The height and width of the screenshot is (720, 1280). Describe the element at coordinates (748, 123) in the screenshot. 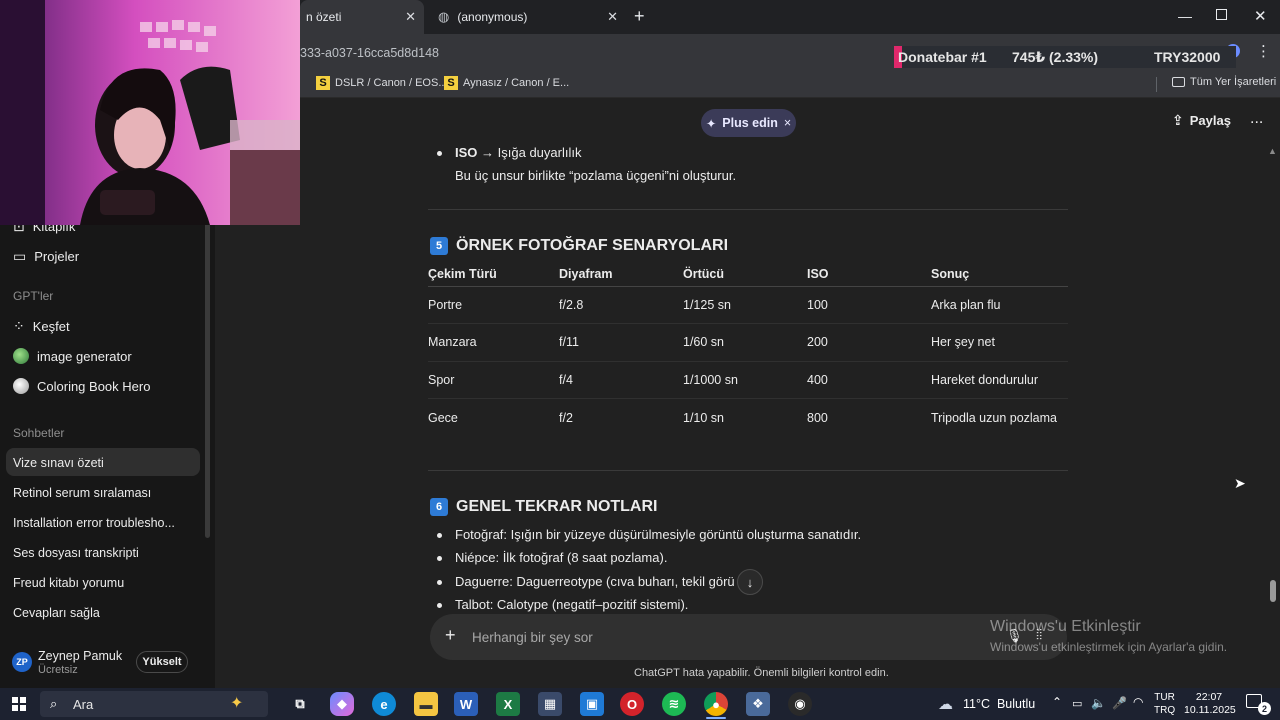

I see `get-plus-button: ✦ Plus edin ×` at that location.